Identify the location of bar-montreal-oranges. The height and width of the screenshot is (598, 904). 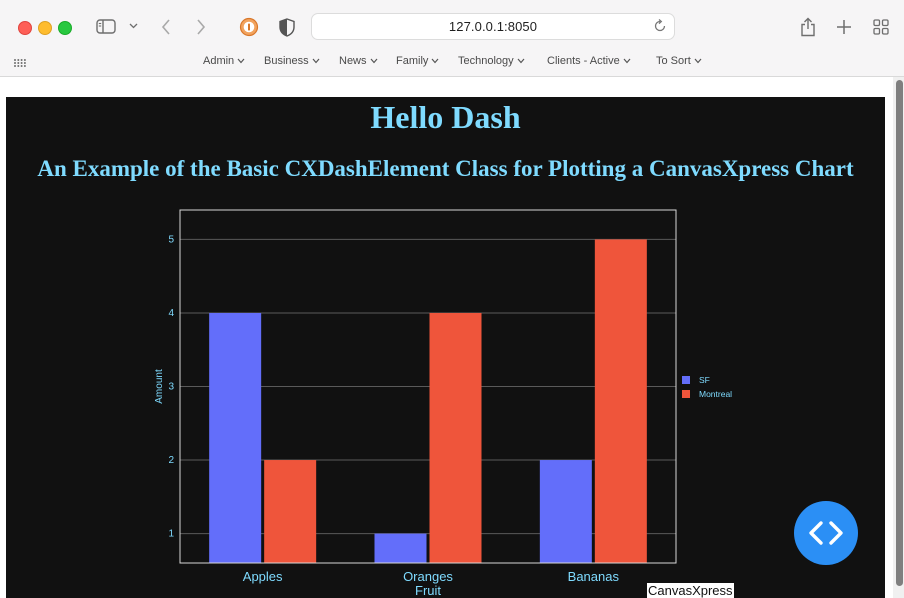
(455, 437).